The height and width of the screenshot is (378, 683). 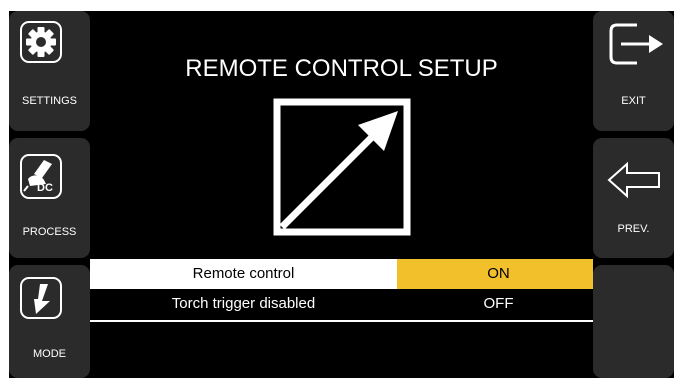 I want to click on process-label: PROCESS, so click(x=49, y=232).